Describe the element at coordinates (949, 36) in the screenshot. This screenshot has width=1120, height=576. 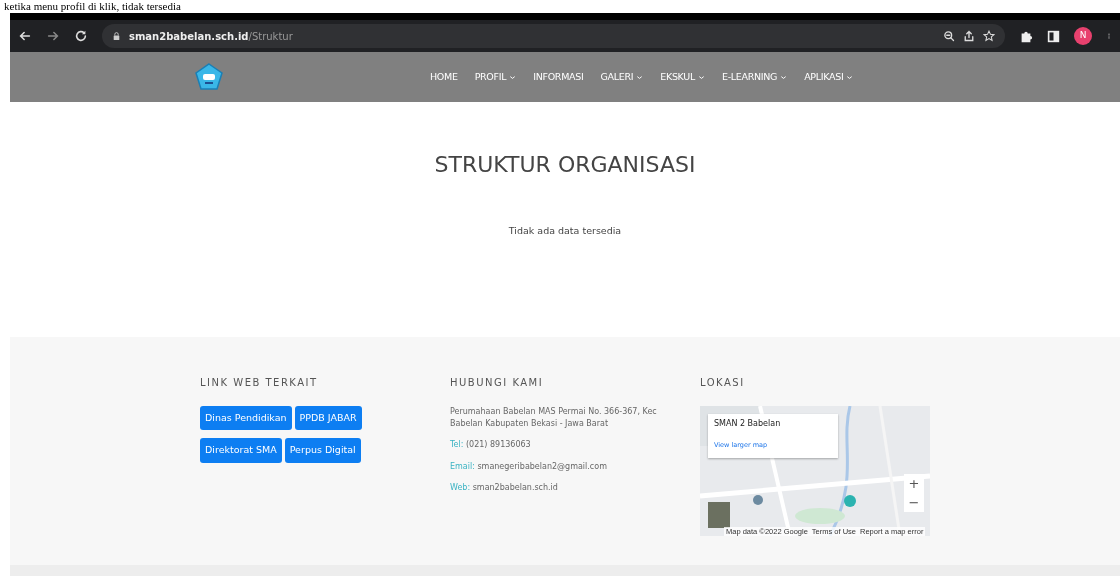
I see `zoom-icon` at that location.